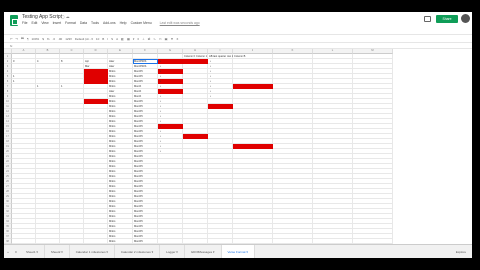 The width and height of the screenshot is (480, 270). I want to click on avatar, so click(465, 18).